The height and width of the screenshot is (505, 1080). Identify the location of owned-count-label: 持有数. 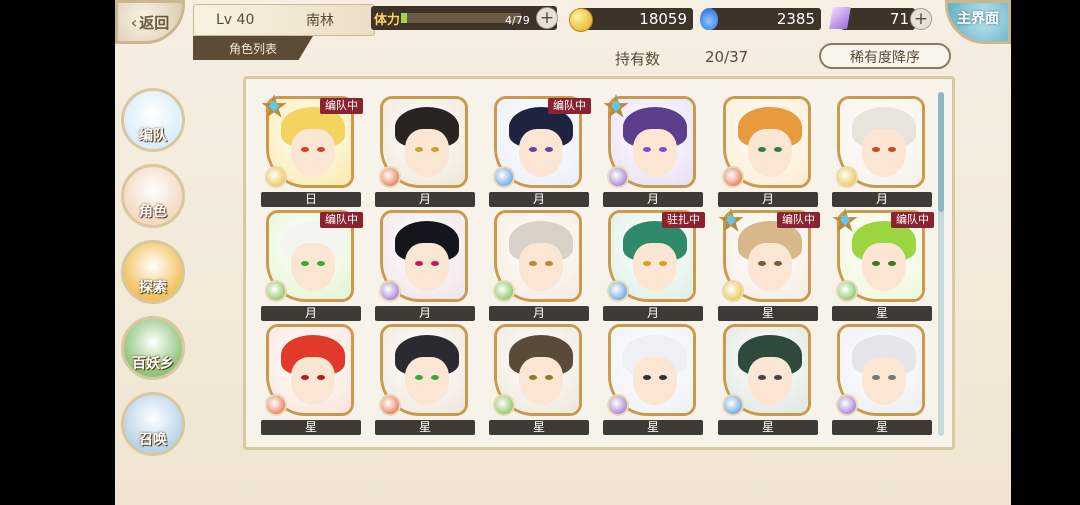
(638, 59).